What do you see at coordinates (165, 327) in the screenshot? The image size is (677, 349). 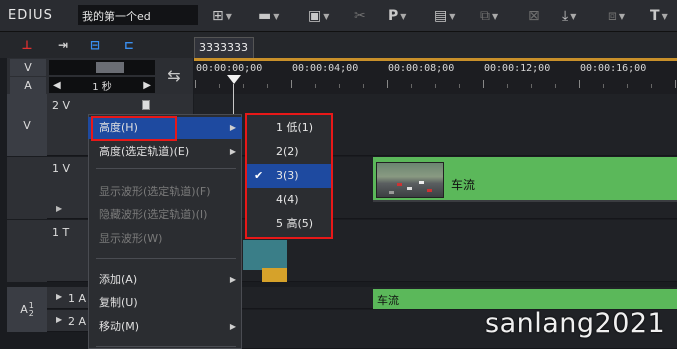 I see `menu-item-move: 移动(M) ▶` at bounding box center [165, 327].